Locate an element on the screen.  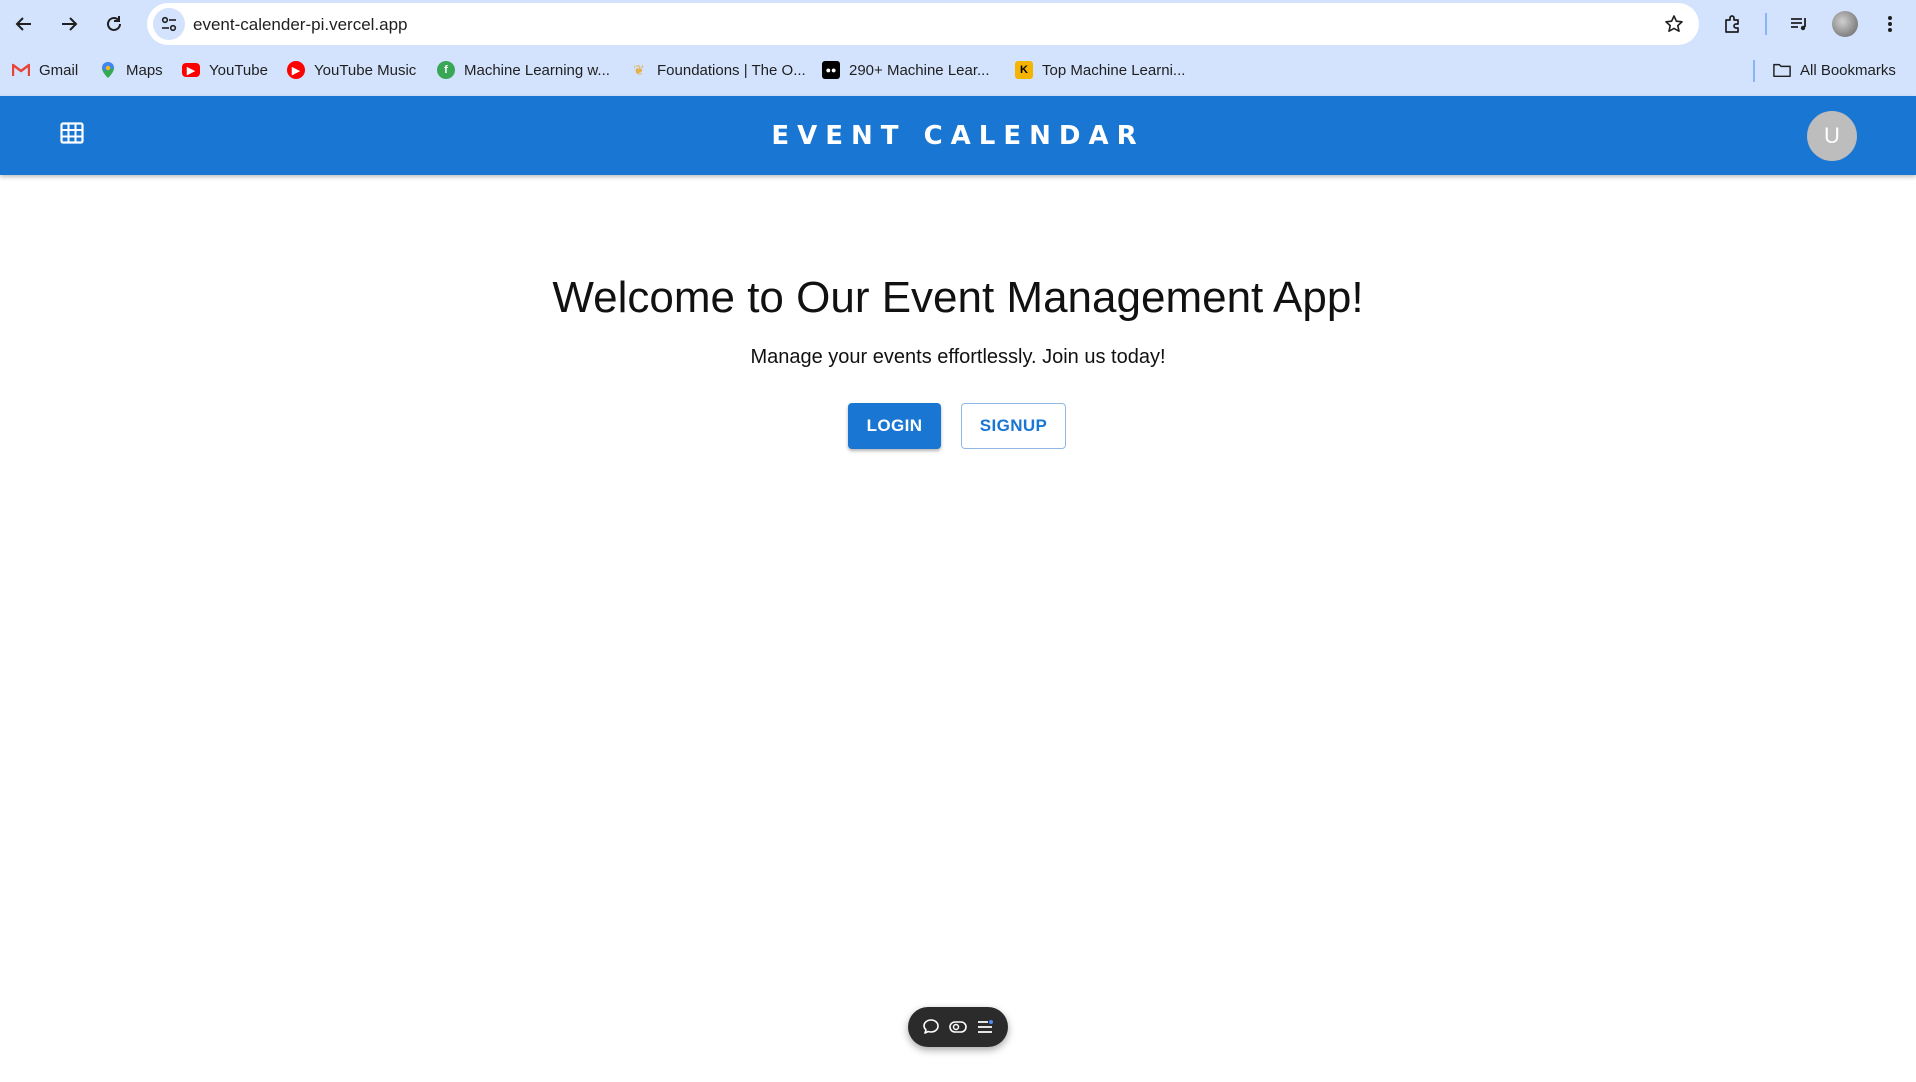
bookmark-maps: Maps is located at coordinates (131, 70).